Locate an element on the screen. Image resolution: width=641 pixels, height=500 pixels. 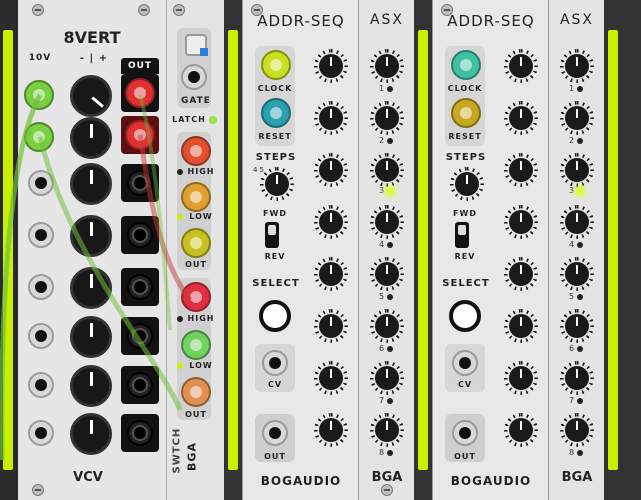
blue-indicator is located at coordinates (204, 52).